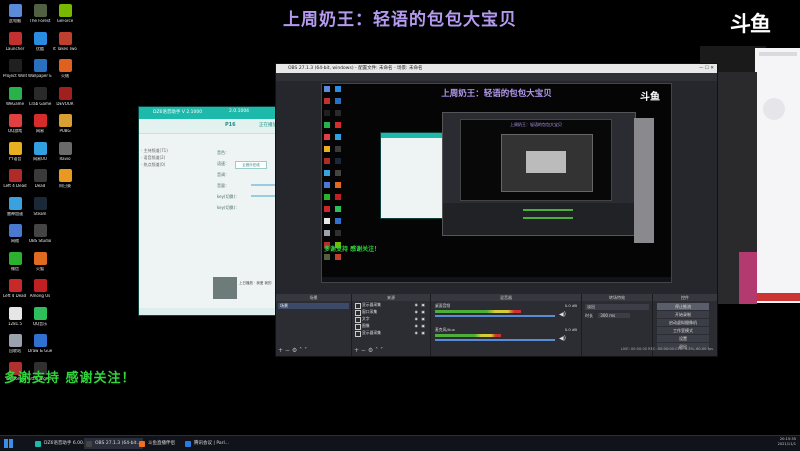 Image resolution: width=800 pixels, height=451 pixels. I want to click on desktop-icon: 网络, so click(15, 234).